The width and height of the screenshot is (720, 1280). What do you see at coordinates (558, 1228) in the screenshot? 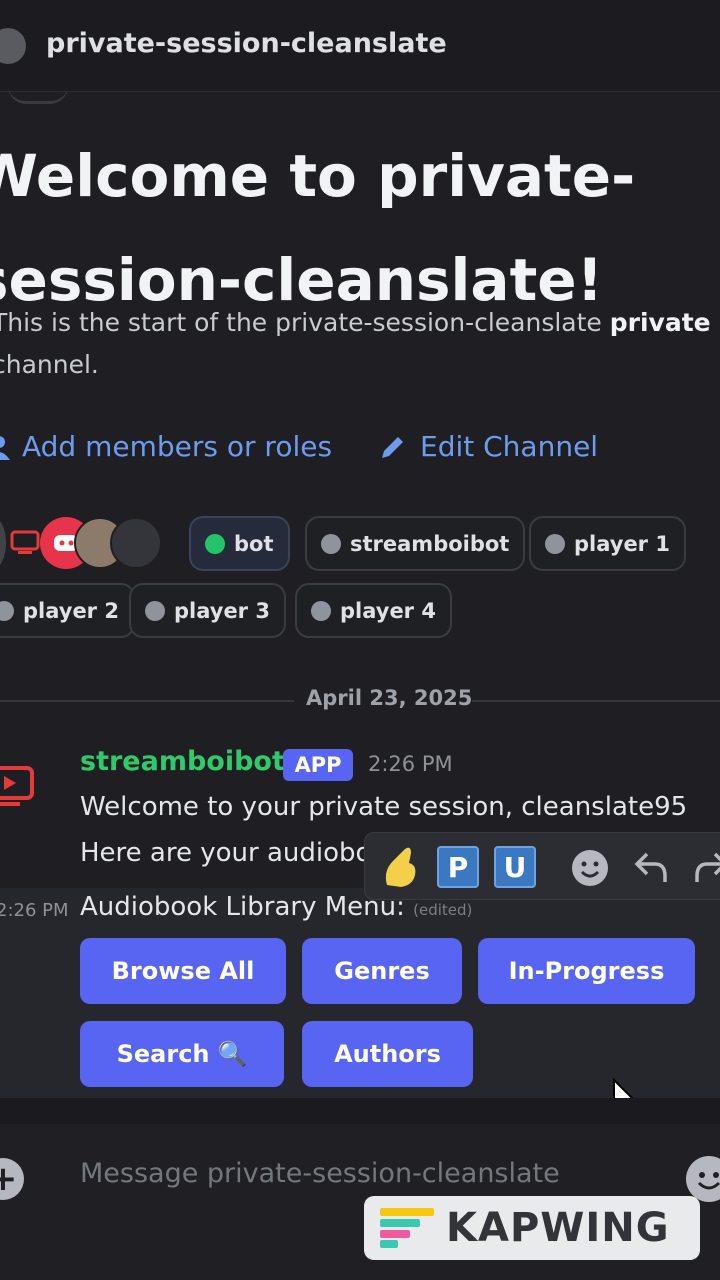
I see `kapwing-label: KAPWING` at bounding box center [558, 1228].